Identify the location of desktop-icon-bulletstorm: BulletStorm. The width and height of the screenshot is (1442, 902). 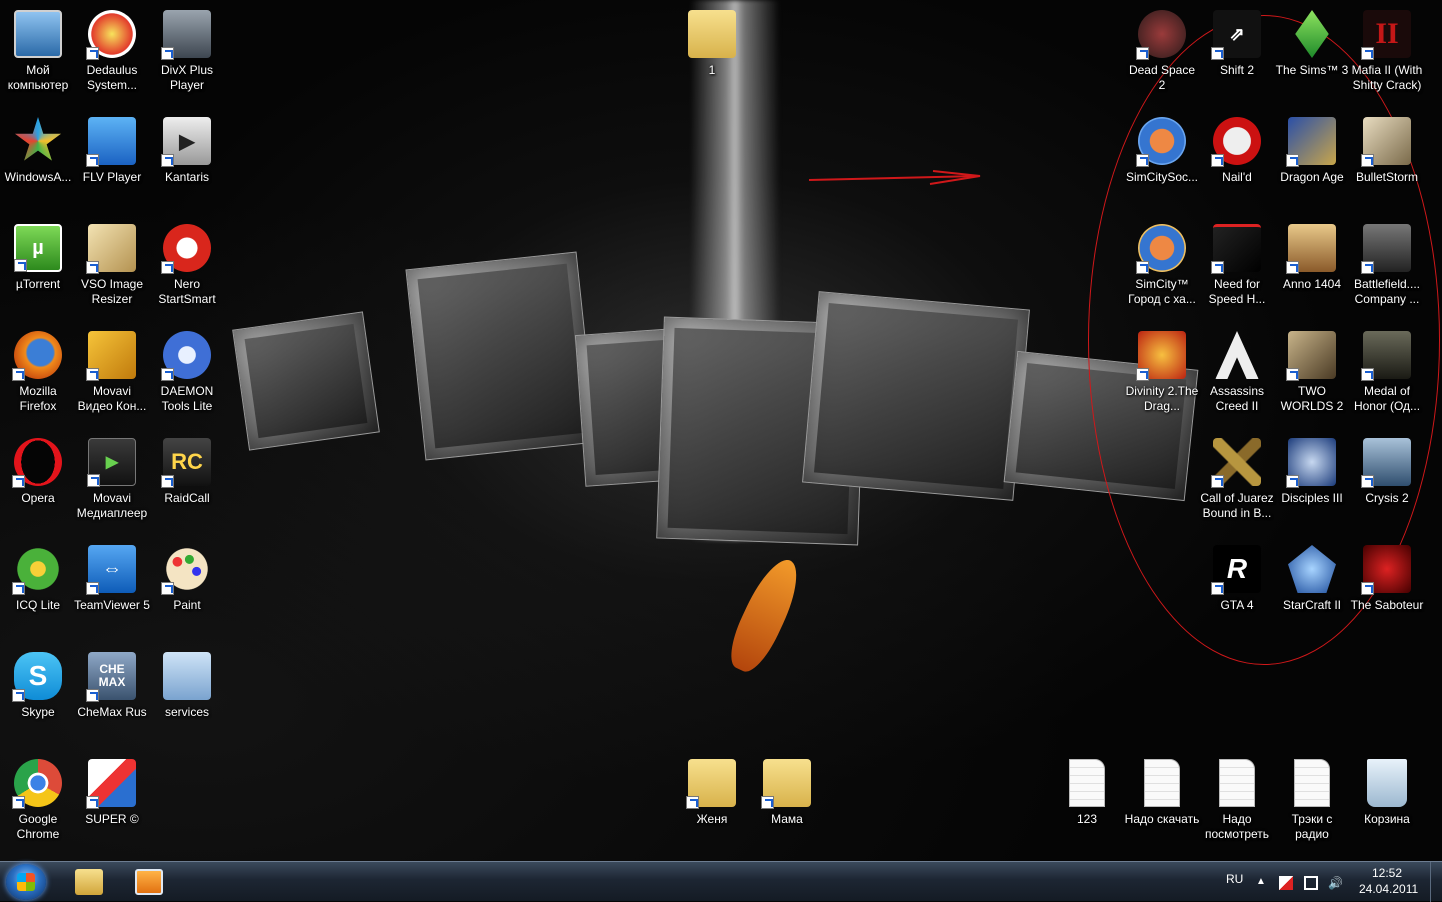
(1387, 151).